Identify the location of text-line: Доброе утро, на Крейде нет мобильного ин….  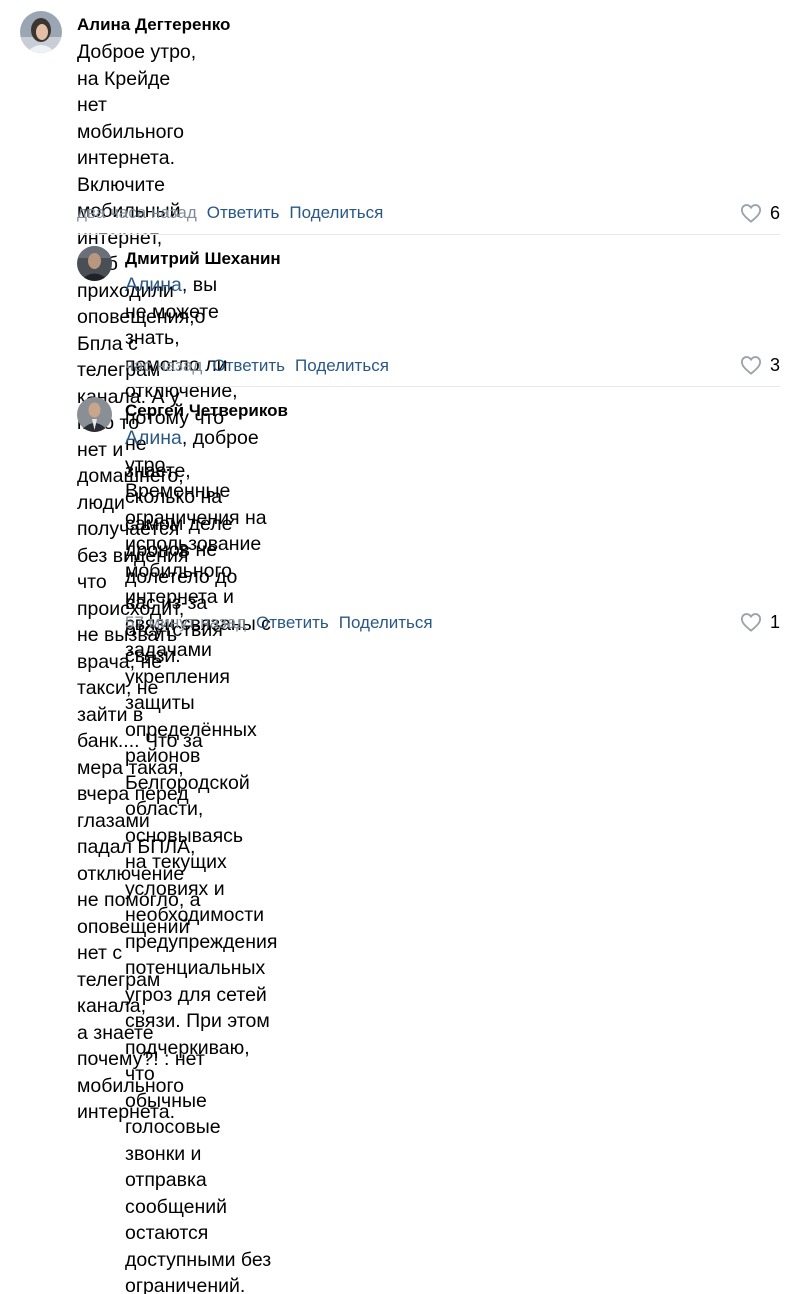
(136, 131).